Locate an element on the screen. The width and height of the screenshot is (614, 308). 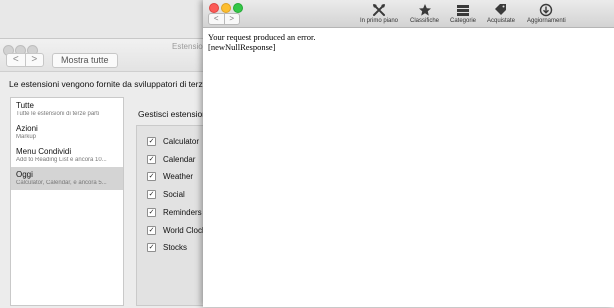
toolbar-charts: Classifiche is located at coordinates (424, 13).